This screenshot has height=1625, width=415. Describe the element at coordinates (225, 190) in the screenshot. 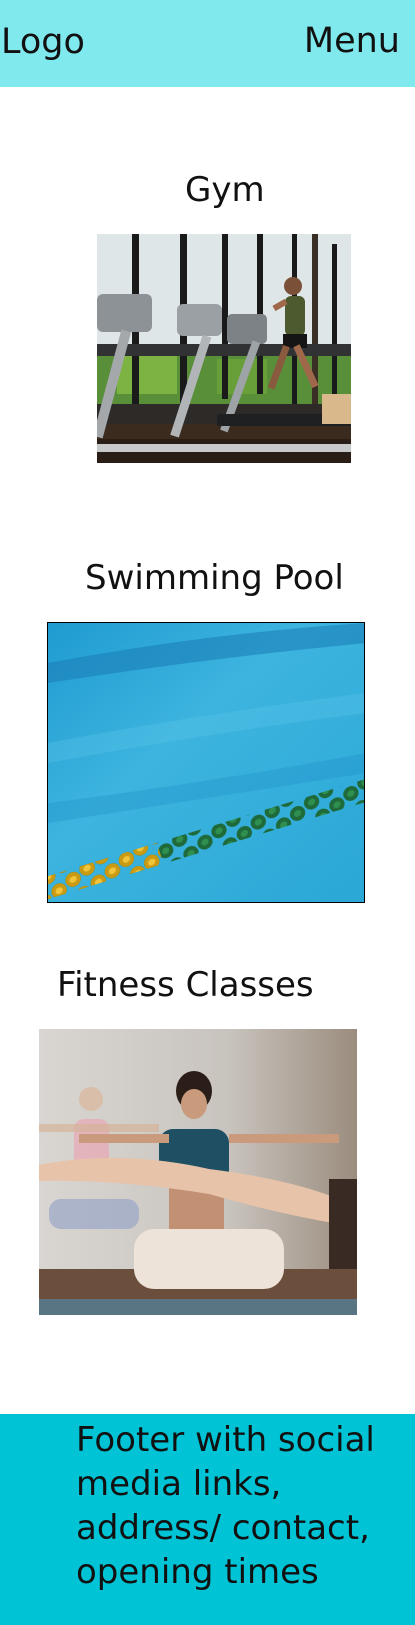

I see `section-title-gym: Gym` at that location.